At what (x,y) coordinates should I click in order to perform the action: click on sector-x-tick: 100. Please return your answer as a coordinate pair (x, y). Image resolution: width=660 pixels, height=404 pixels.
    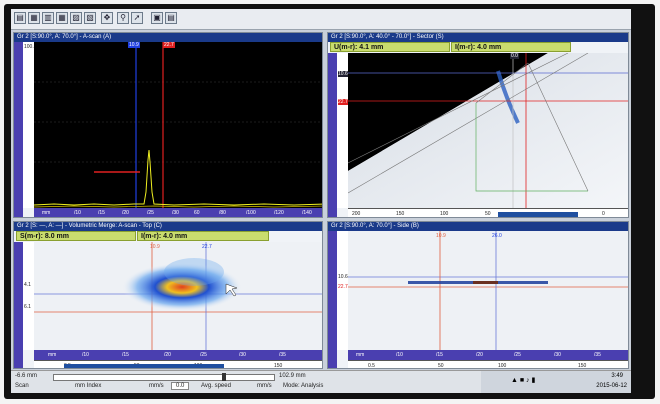
    Looking at the image, I should click on (444, 214).